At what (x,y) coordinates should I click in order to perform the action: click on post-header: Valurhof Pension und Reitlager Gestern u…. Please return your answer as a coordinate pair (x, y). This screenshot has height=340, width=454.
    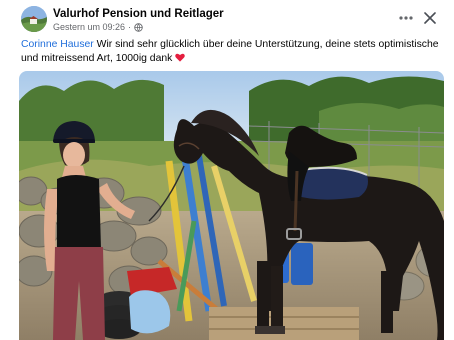
    Looking at the image, I should click on (227, 18).